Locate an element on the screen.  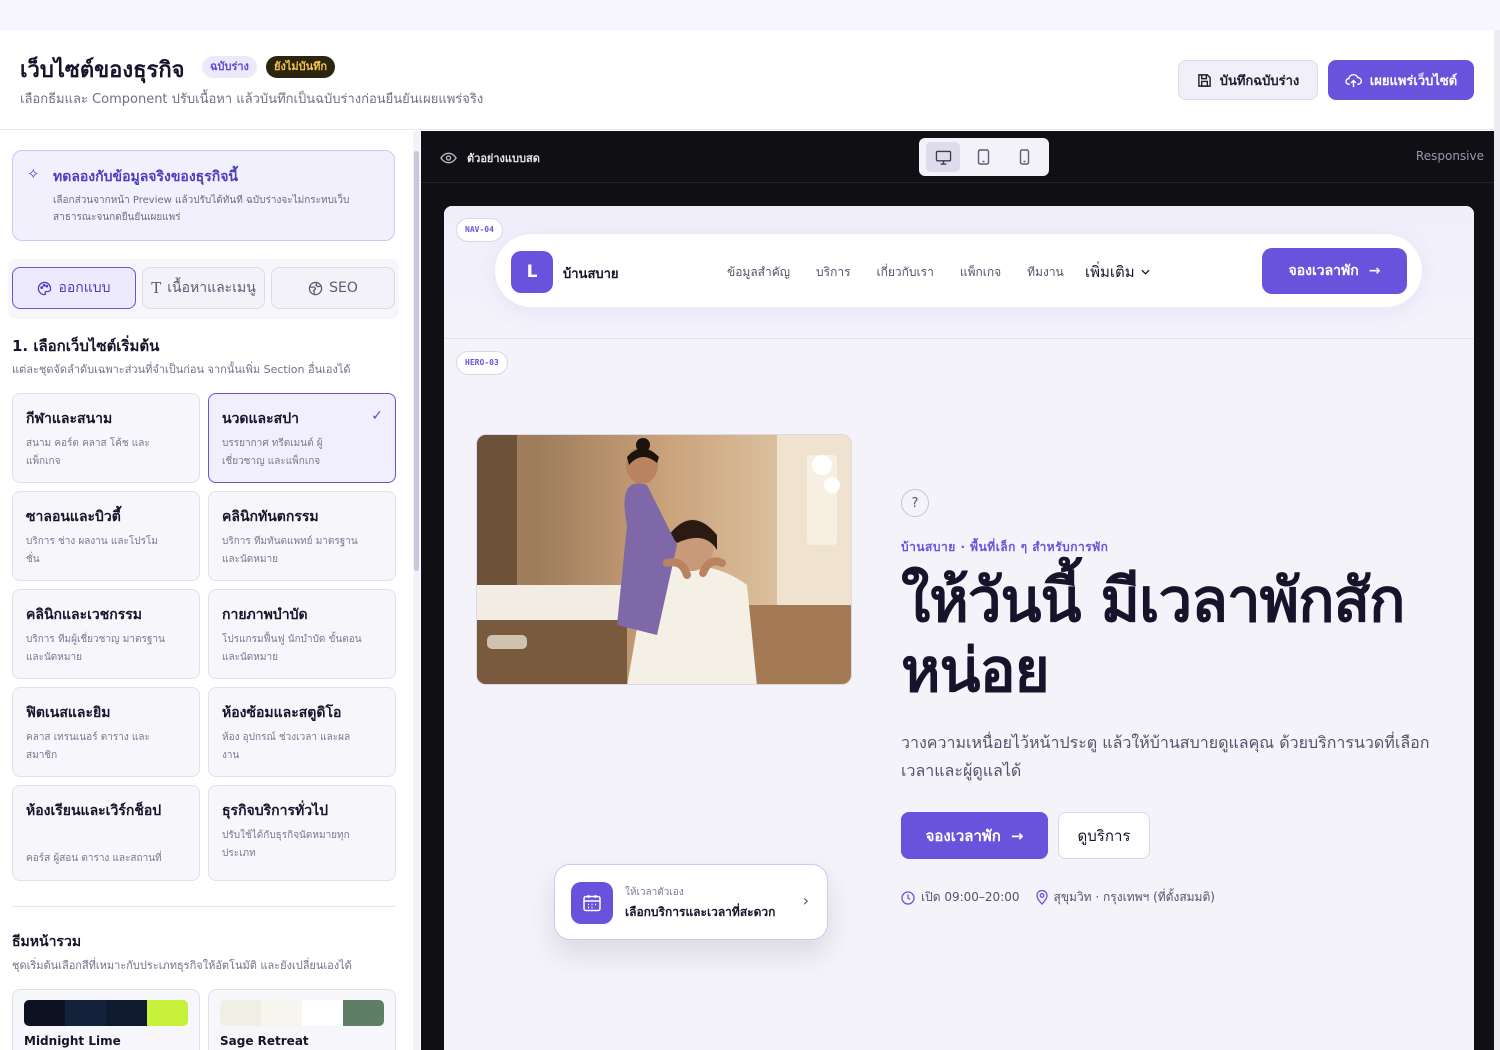
sparkle-icon: ✧ is located at coordinates (33, 174).